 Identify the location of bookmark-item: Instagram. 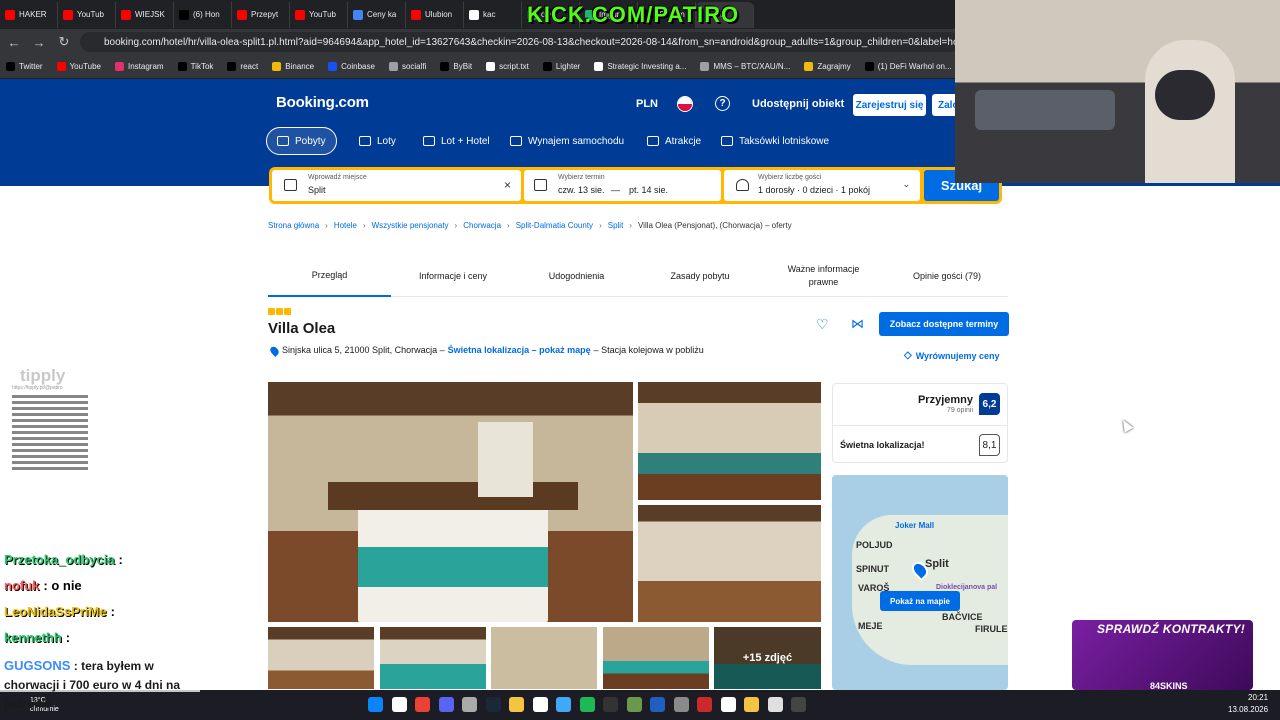
(139, 66).